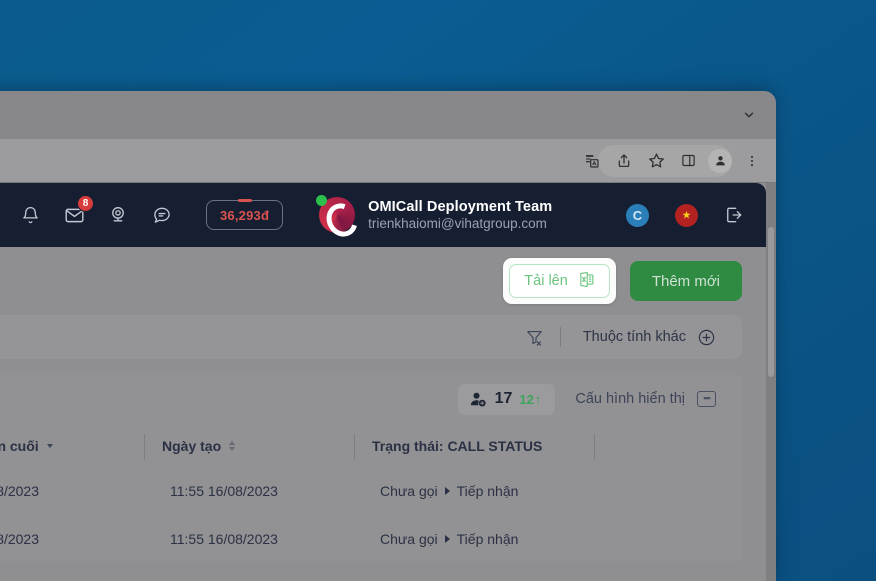 Image resolution: width=876 pixels, height=581 pixels. Describe the element at coordinates (686, 215) in the screenshot. I see `language-flag-icon: ★` at that location.